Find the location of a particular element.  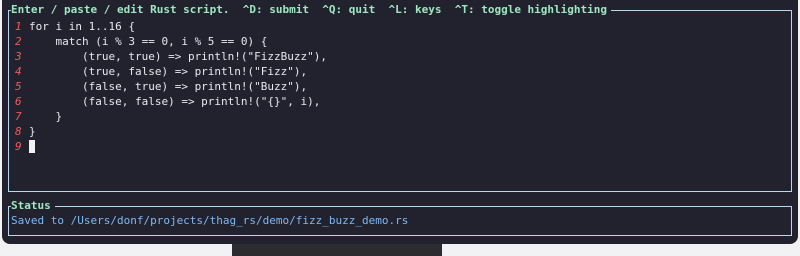

line-code: (false, false) => println!("{}", i), is located at coordinates (174, 101).